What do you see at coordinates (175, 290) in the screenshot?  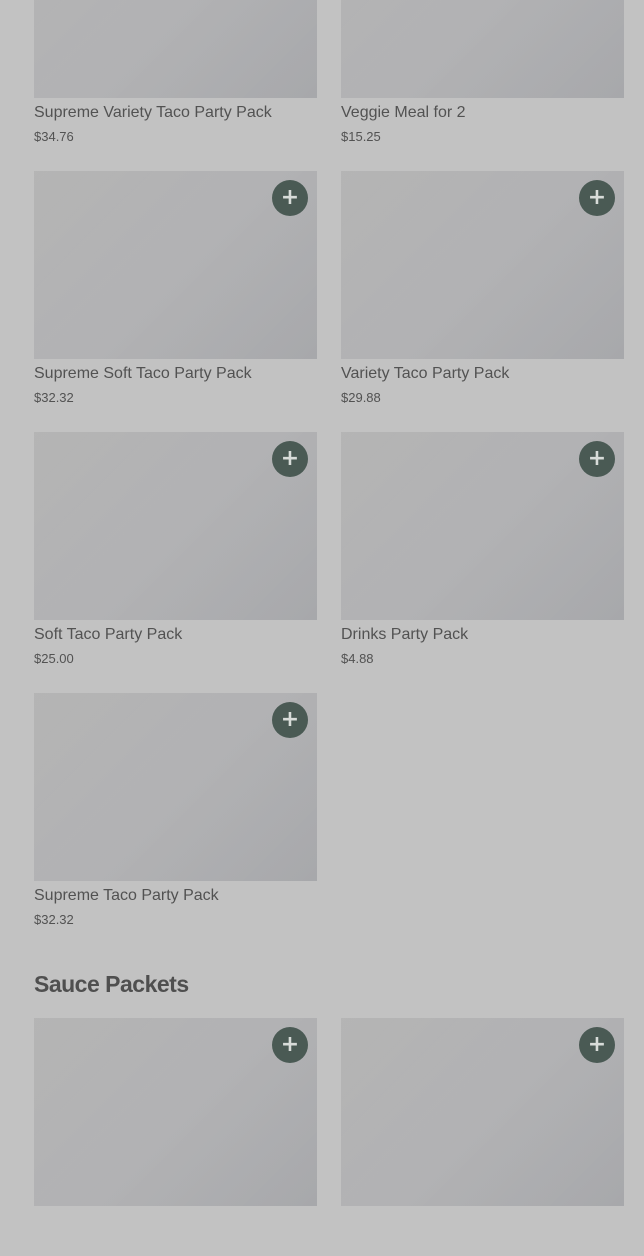 I see `menu-item-card: + Supreme Soft Taco Party Pack $32.32` at bounding box center [175, 290].